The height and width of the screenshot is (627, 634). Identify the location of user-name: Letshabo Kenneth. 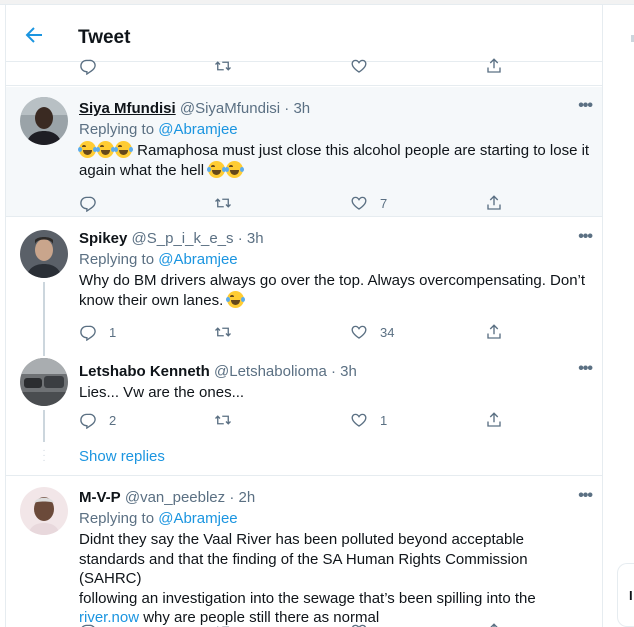
(144, 371).